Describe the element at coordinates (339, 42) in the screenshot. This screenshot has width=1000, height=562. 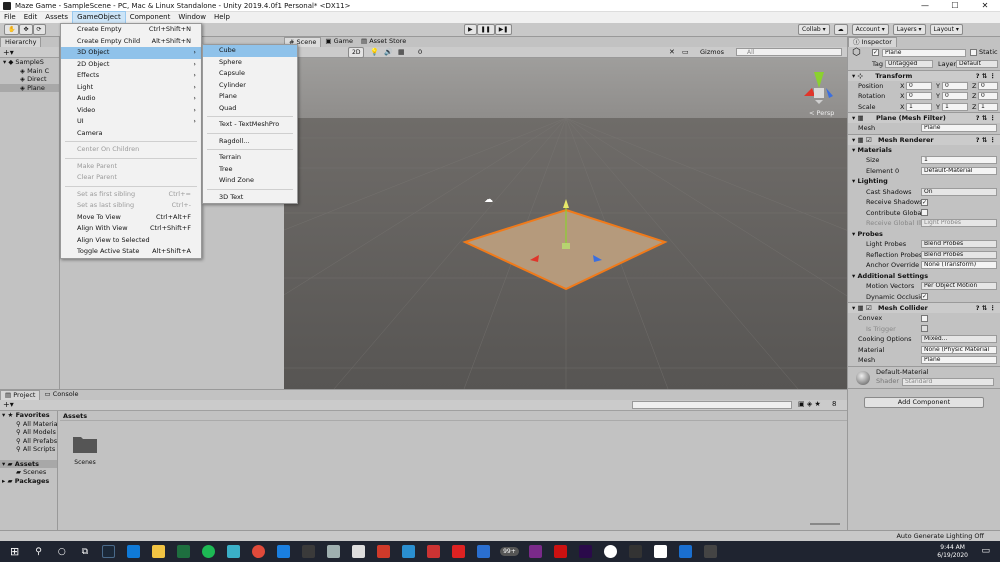
I see `tab-game: ▣ Game` at that location.